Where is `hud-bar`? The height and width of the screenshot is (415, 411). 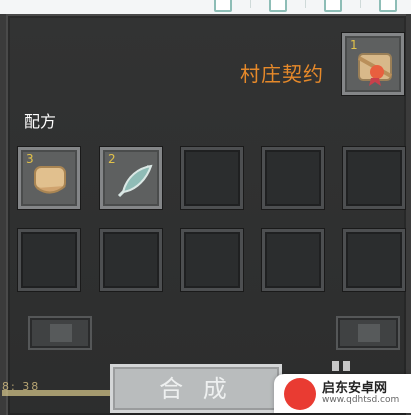 hud-bar is located at coordinates (57, 393).